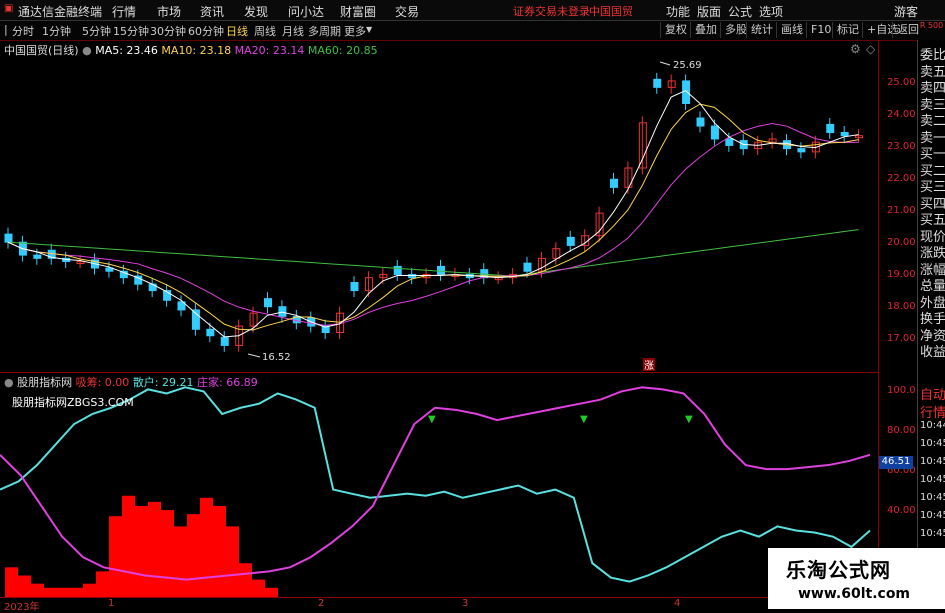 Image resolution: width=945 pixels, height=613 pixels. Describe the element at coordinates (206, 31) in the screenshot. I see `period-60min: 60分钟` at that location.